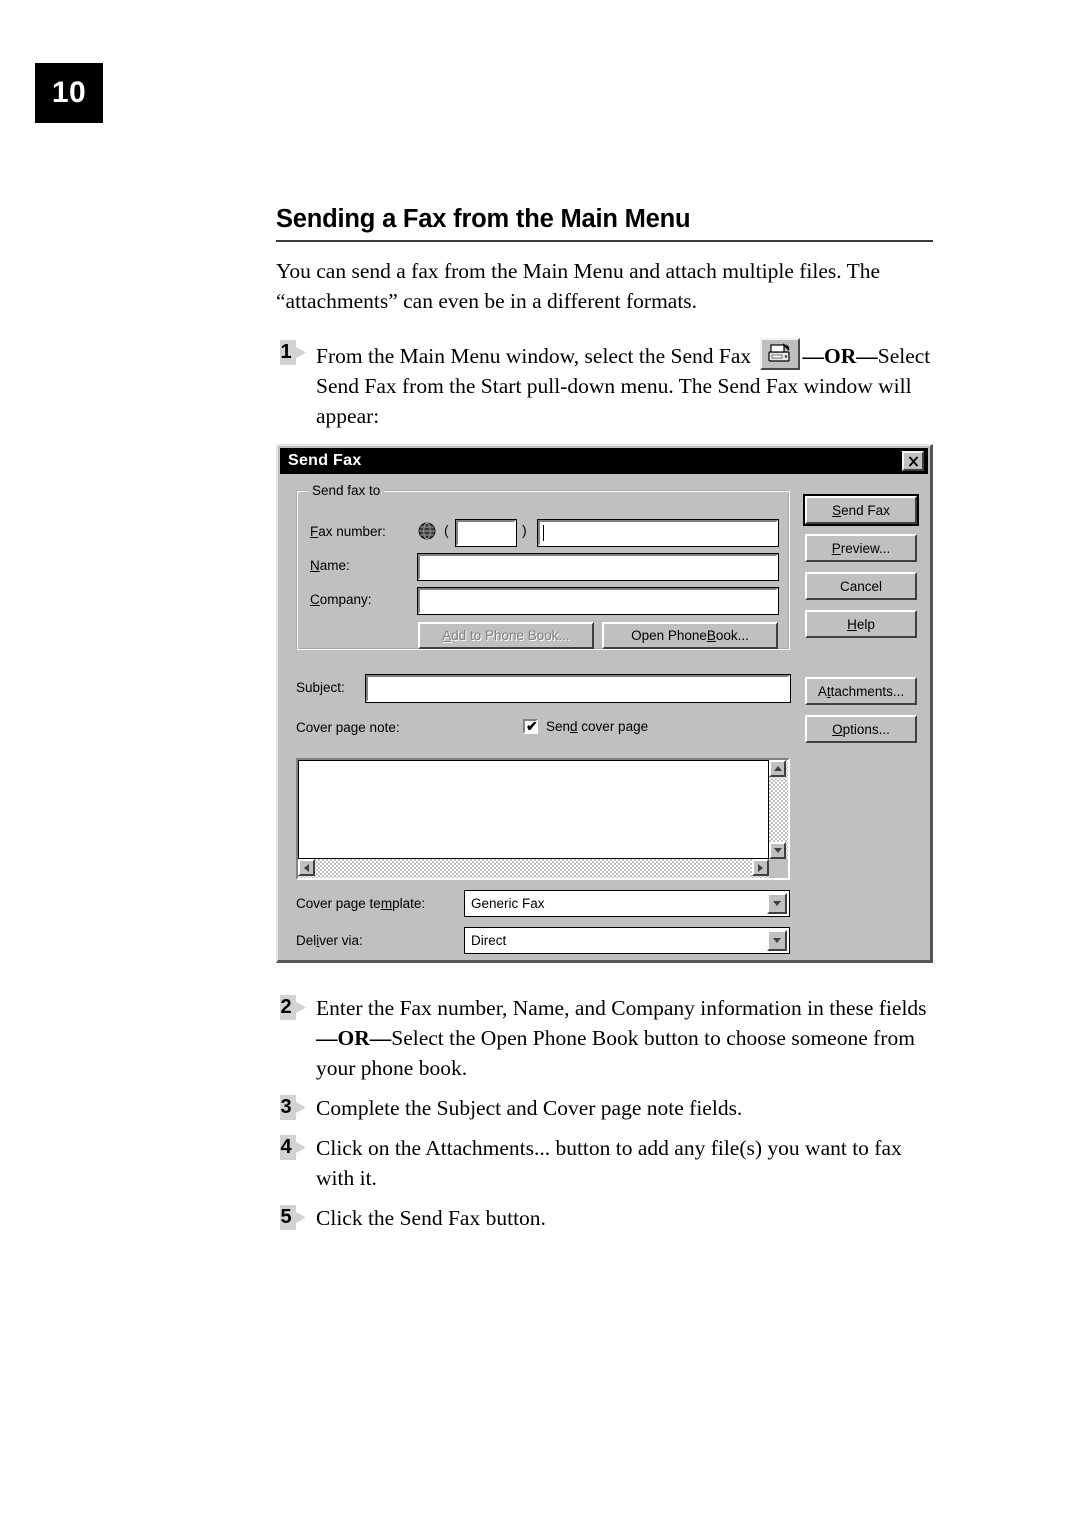  Describe the element at coordinates (861, 510) in the screenshot. I see `send-fax-button: Send Fax` at that location.